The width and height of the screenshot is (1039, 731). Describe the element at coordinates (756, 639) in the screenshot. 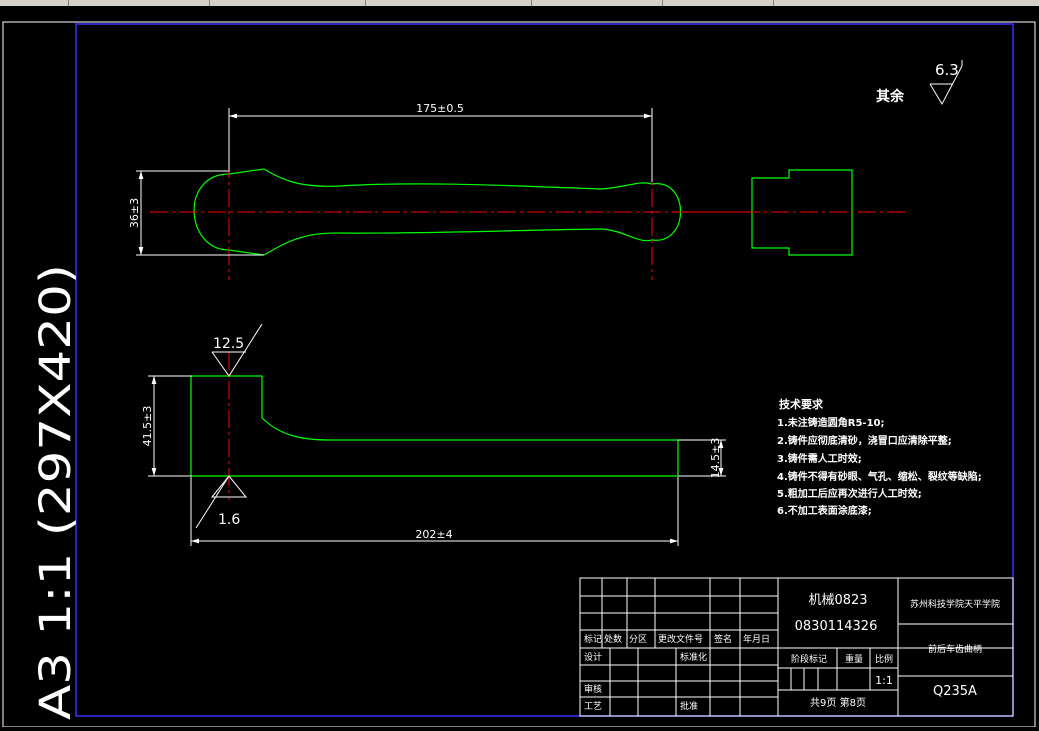

I see `tb-header-date: 年月日` at that location.